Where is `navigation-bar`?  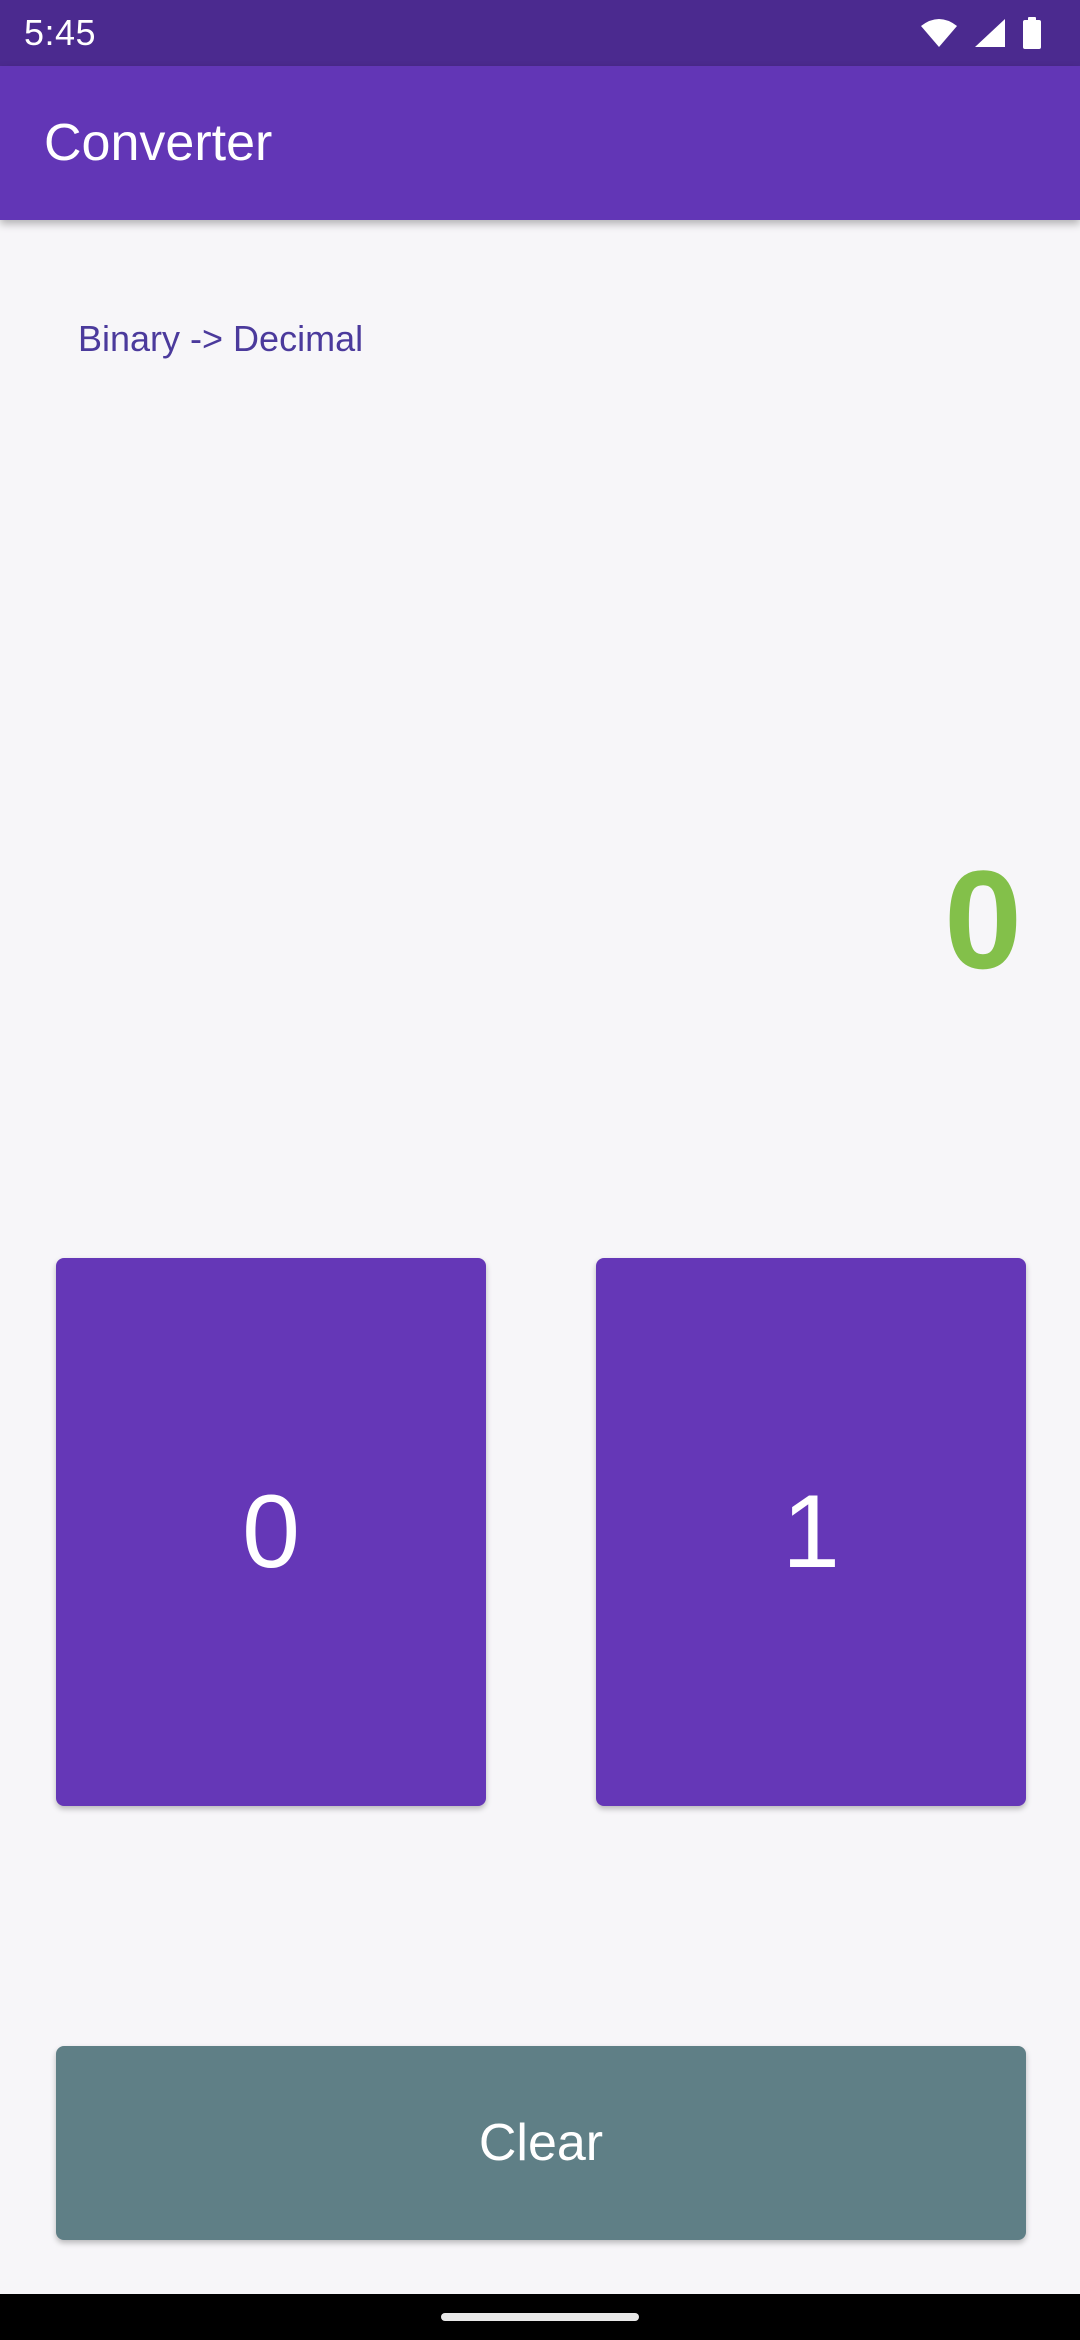 navigation-bar is located at coordinates (540, 2317).